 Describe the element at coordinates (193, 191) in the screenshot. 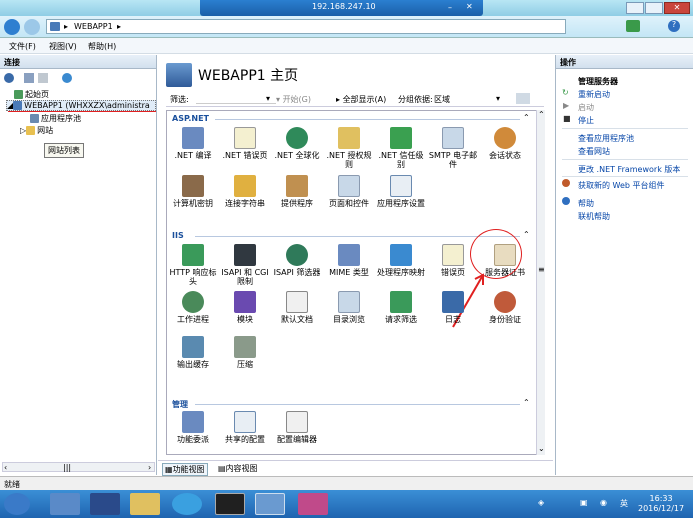

I see `feature-machine-key: 计算机密钥` at that location.